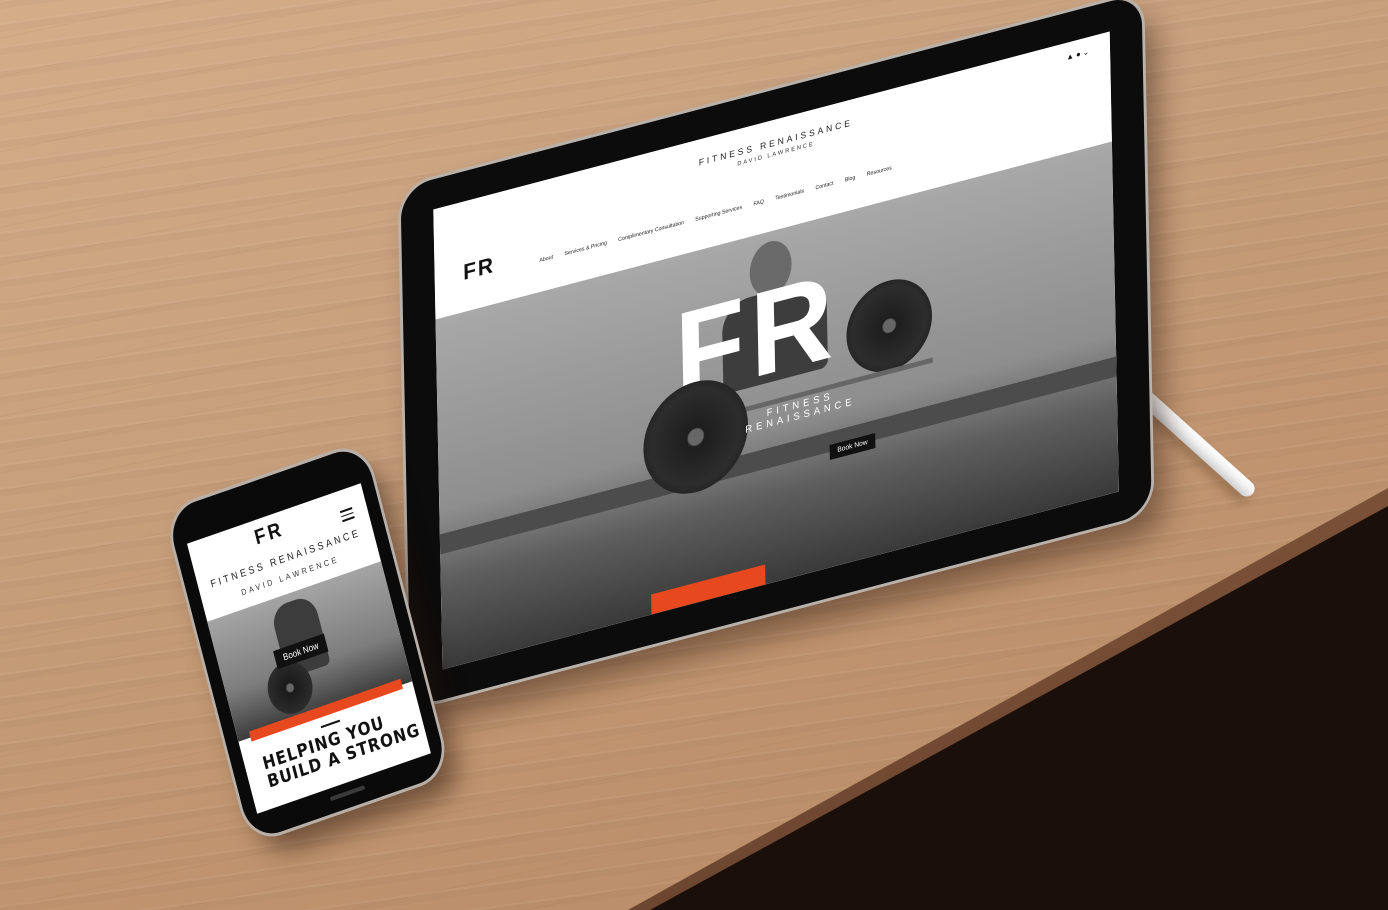 The width and height of the screenshot is (1388, 910). I want to click on nav-item-faq: FAQ, so click(758, 203).